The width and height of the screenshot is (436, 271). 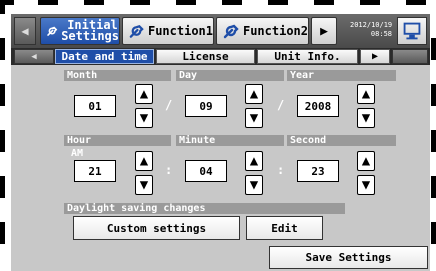 What do you see at coordinates (230, 140) in the screenshot?
I see `minute-label: Minute` at bounding box center [230, 140].